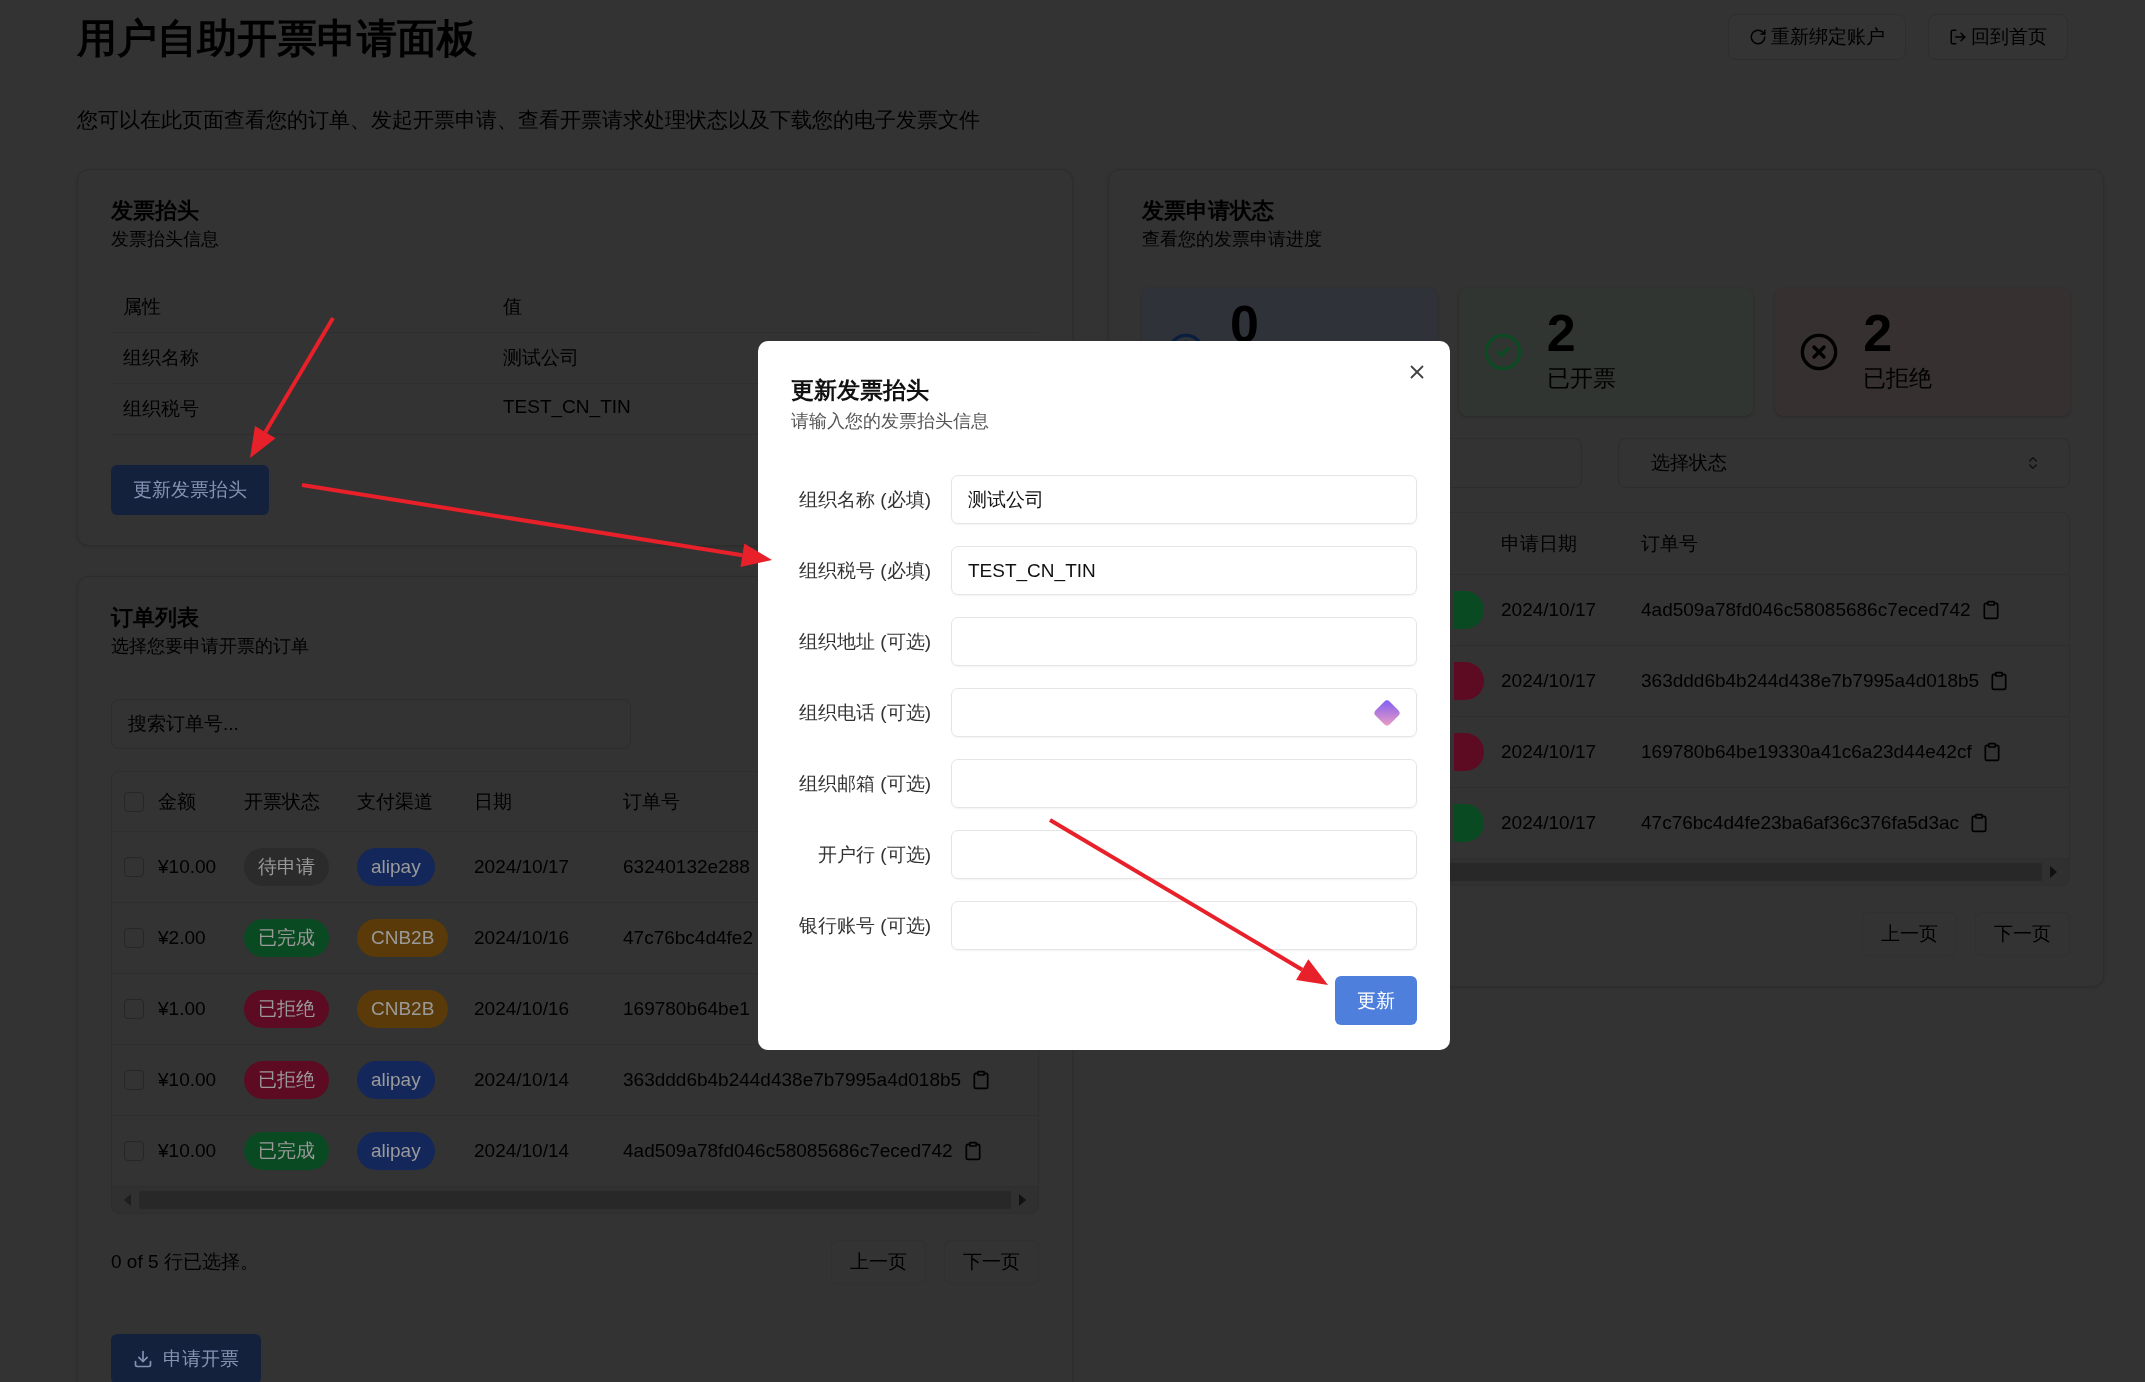 This screenshot has height=1382, width=2145. I want to click on exit-icon, so click(1958, 37).